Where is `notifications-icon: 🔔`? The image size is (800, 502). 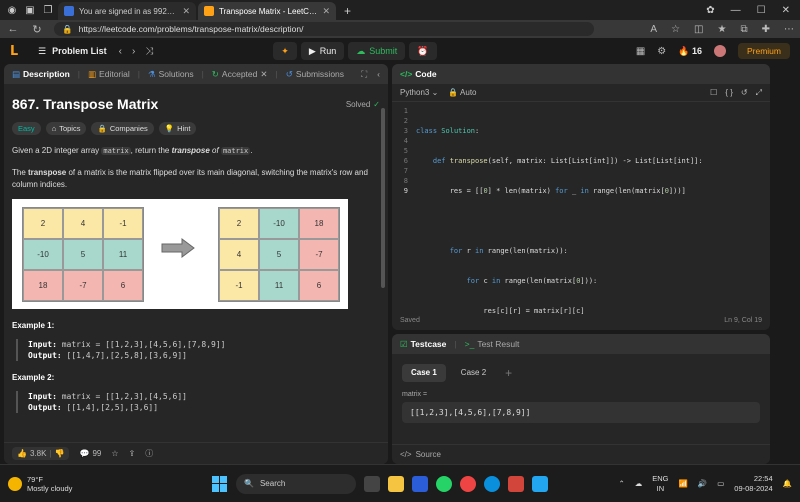 notifications-icon: 🔔 is located at coordinates (787, 483).